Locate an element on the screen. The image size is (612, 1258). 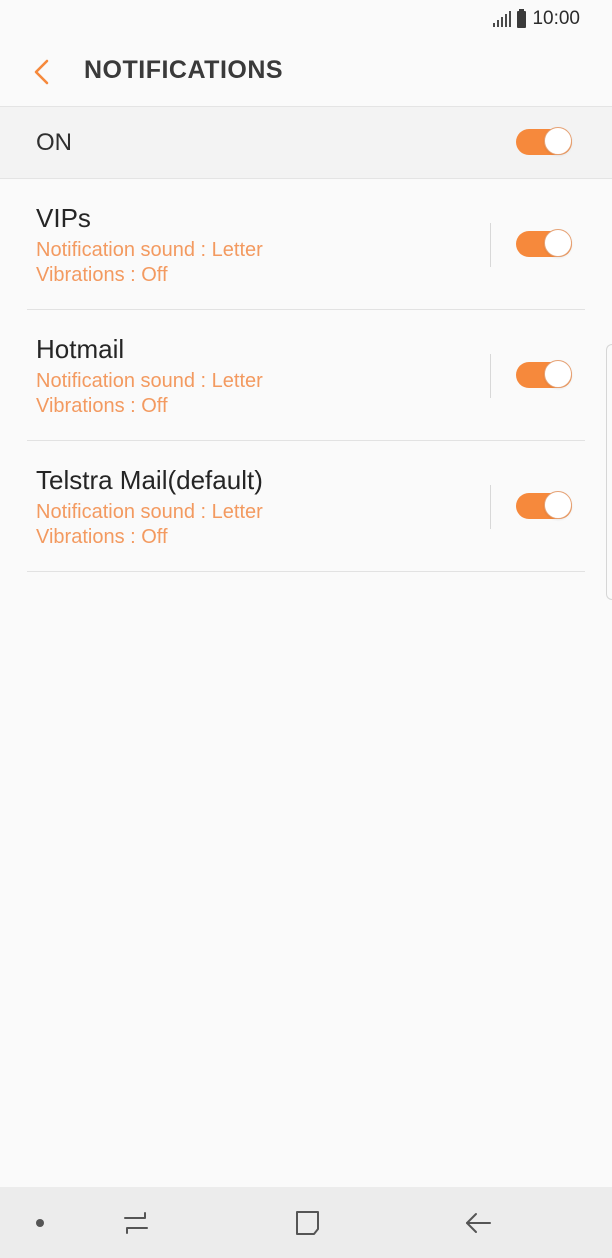
account-name: VIPs is located at coordinates (63, 218).